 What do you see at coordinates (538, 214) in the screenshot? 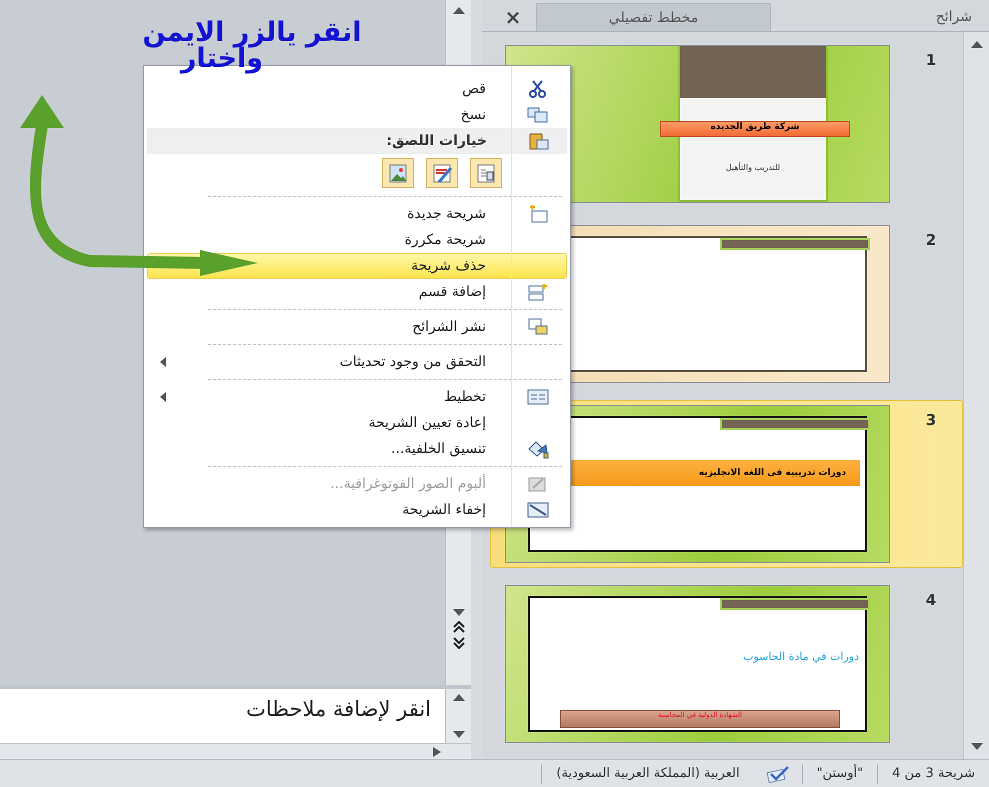
I see `new-slide-icon` at bounding box center [538, 214].